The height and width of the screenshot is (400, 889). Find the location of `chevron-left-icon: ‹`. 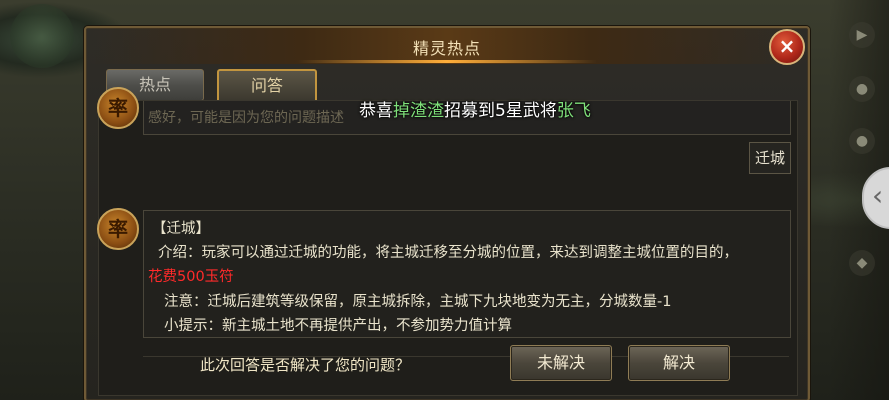

chevron-left-icon: ‹ is located at coordinates (878, 195).